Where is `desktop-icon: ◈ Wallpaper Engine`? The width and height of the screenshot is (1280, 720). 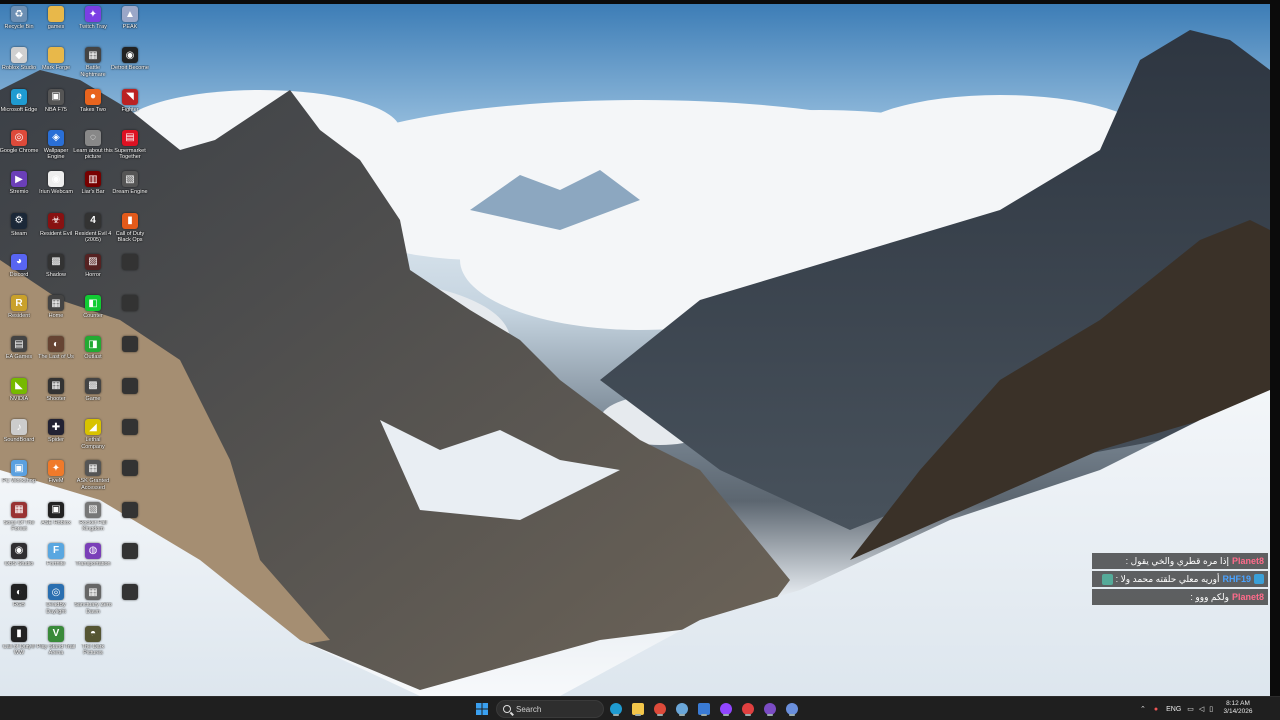
desktop-icon: ◈ Wallpaper Engine is located at coordinates (56, 149).